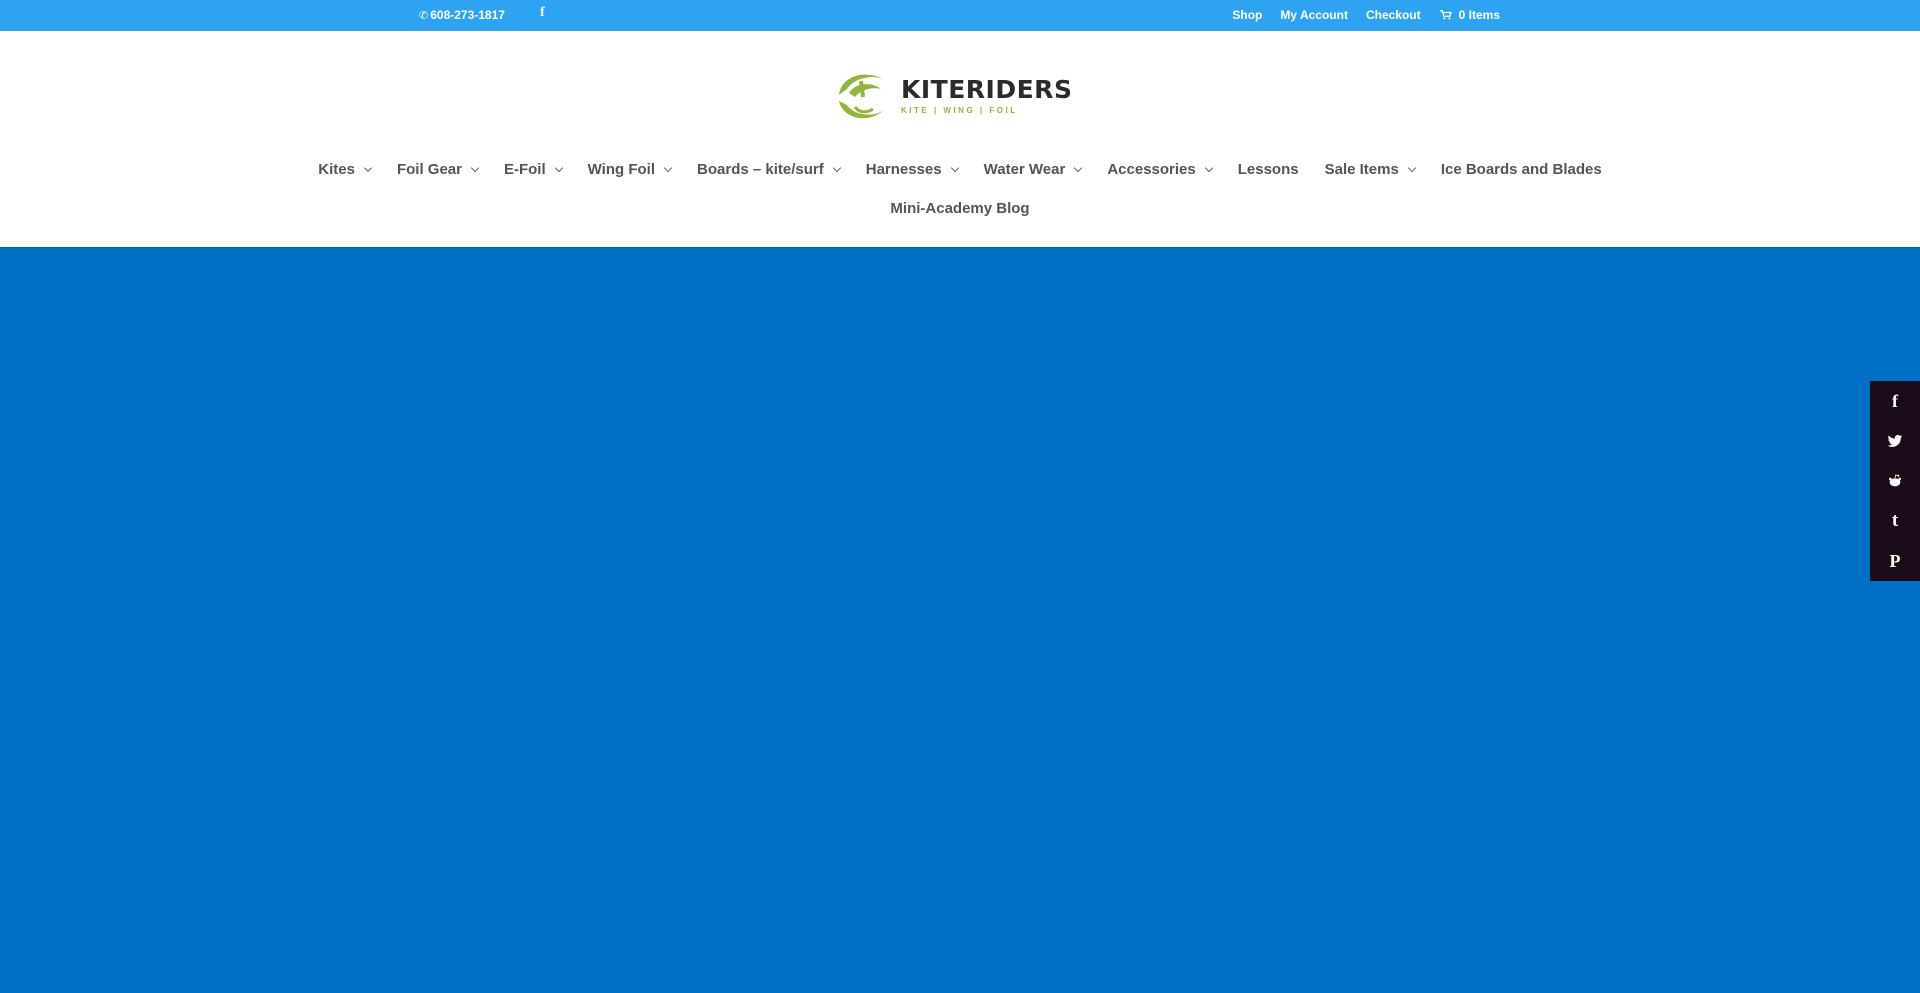 This screenshot has height=993, width=1920. I want to click on twitter-share-button, so click(1895, 441).